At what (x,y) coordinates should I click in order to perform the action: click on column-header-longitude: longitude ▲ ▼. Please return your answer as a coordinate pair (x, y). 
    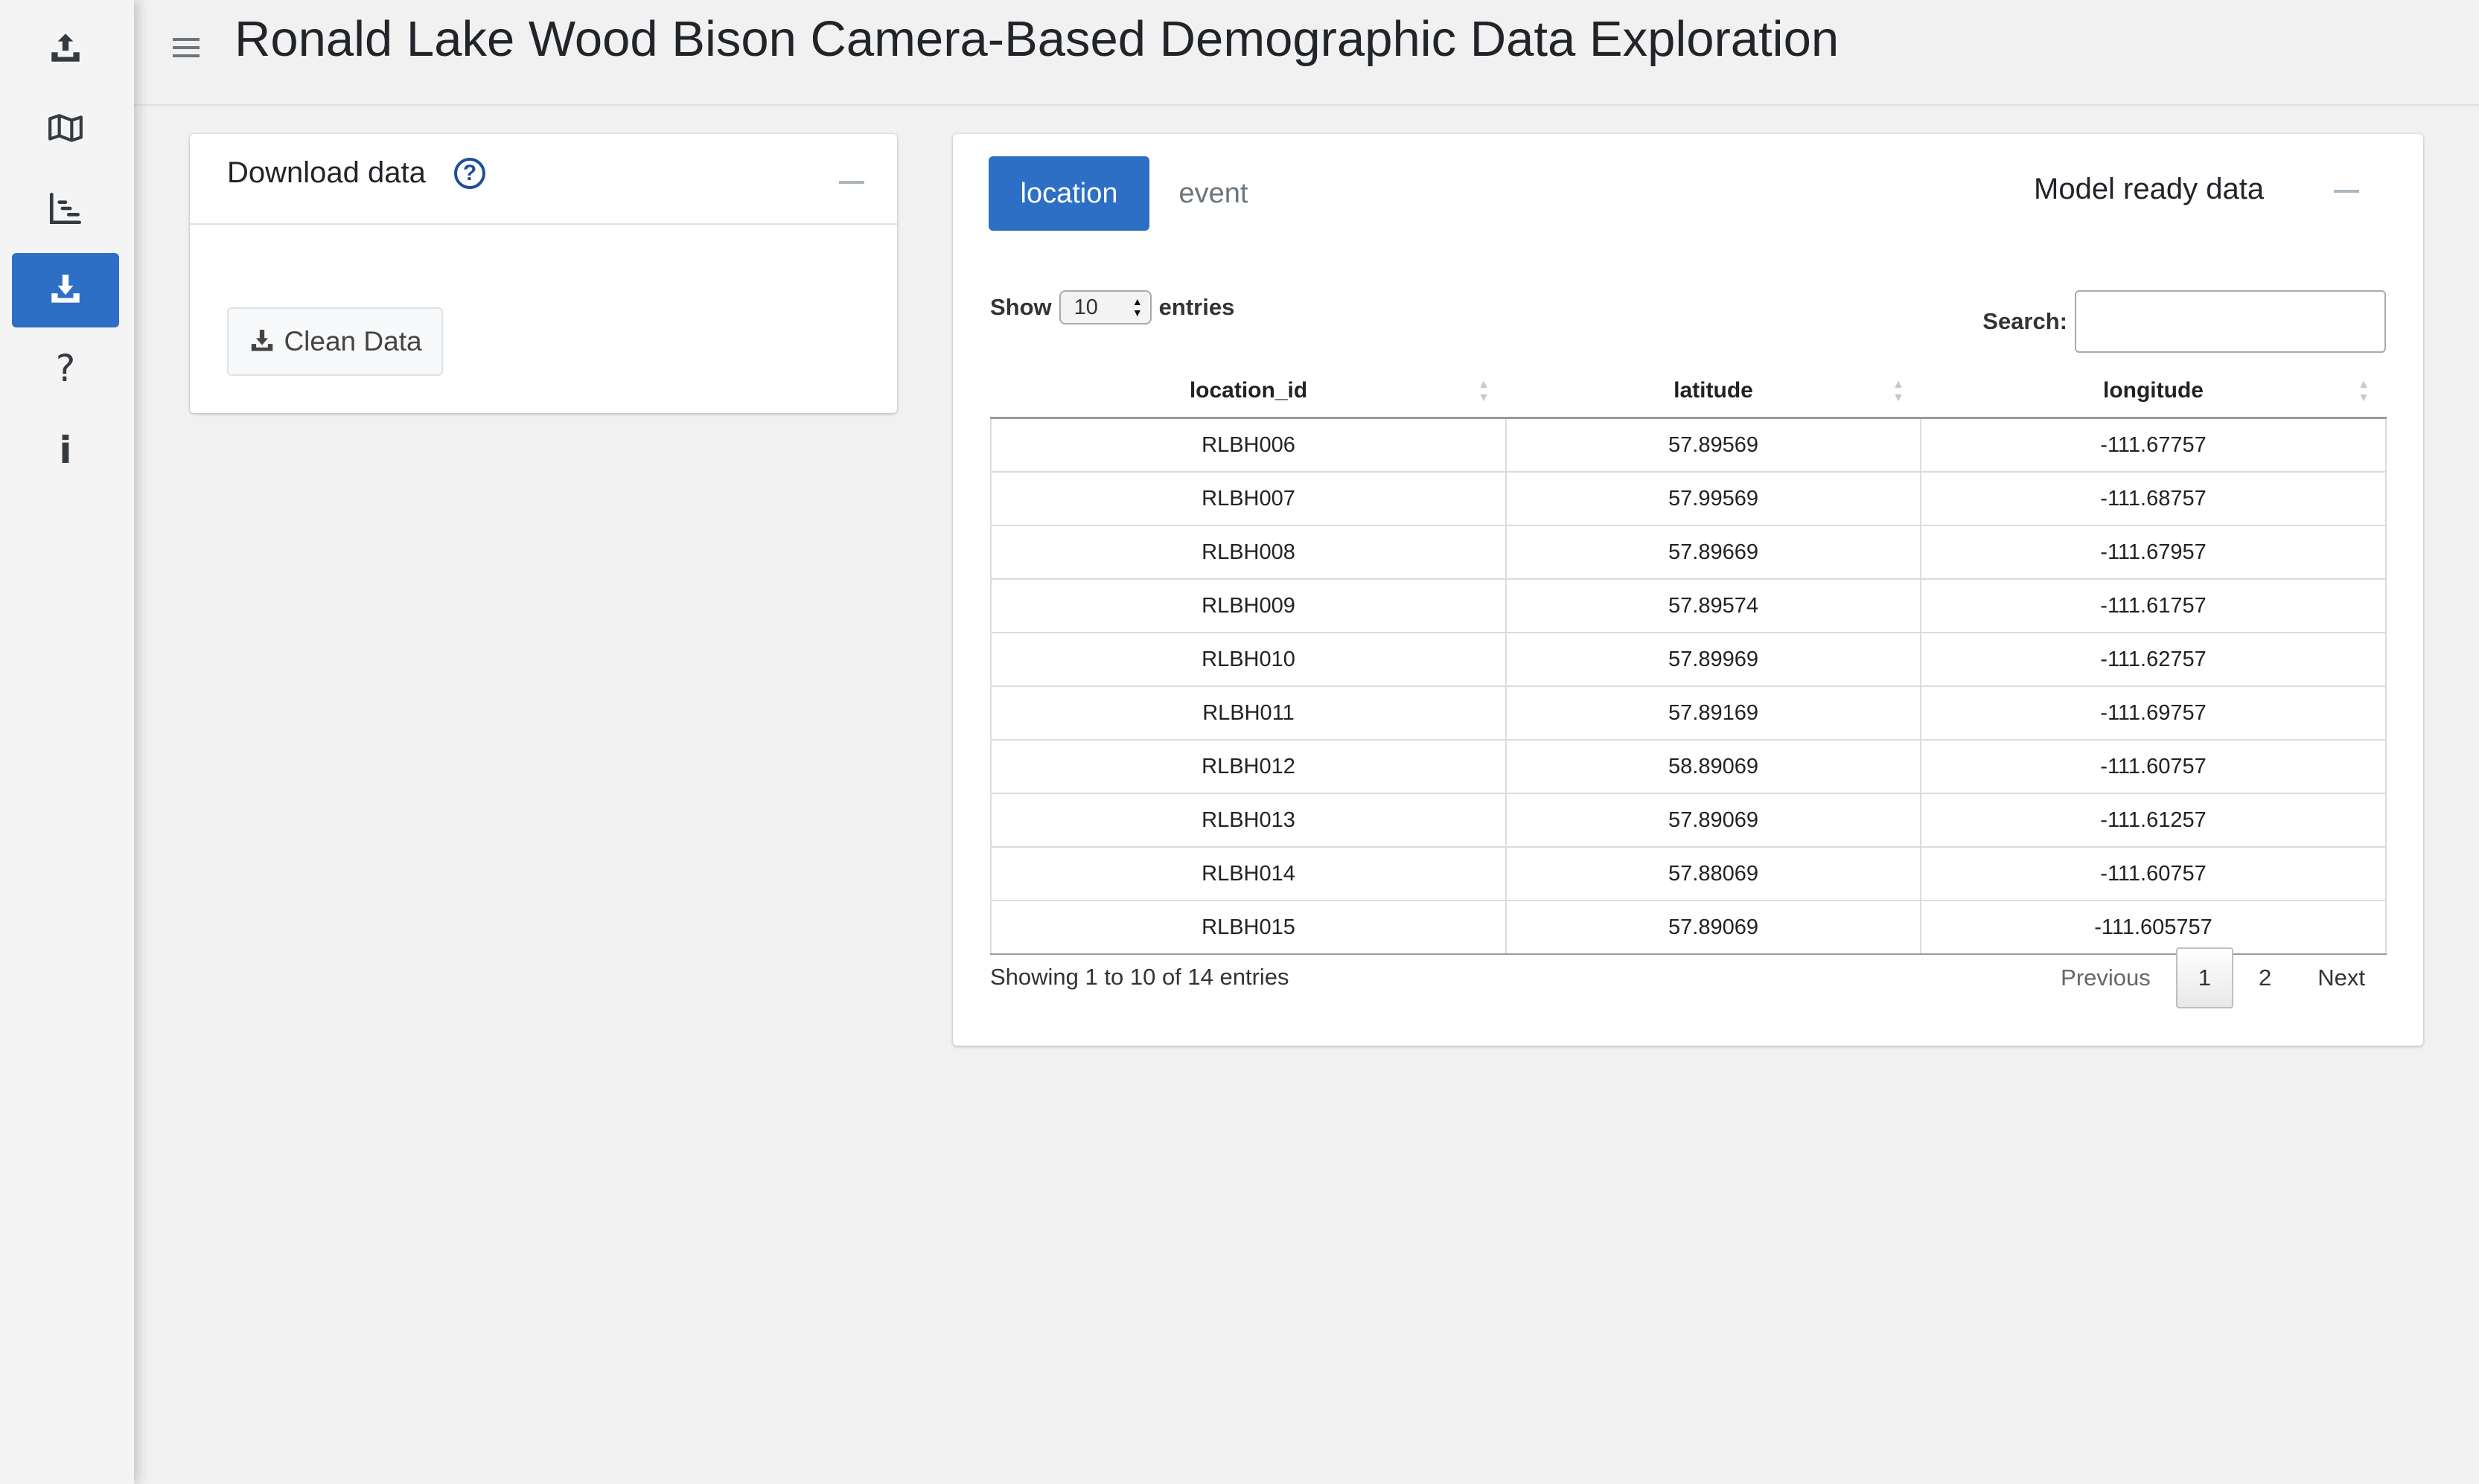
    Looking at the image, I should click on (2154, 392).